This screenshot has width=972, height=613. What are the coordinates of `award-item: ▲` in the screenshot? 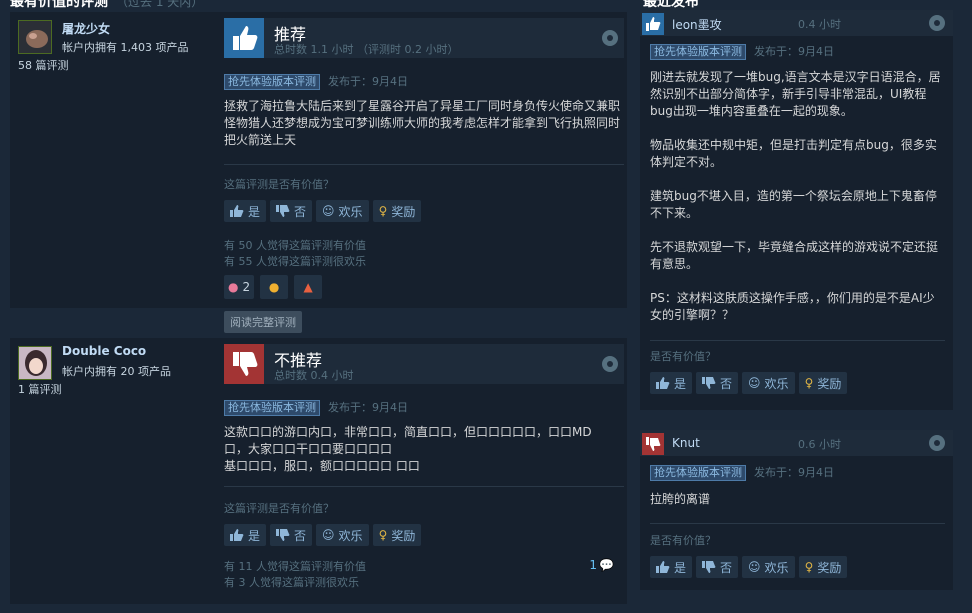 It's located at (308, 287).